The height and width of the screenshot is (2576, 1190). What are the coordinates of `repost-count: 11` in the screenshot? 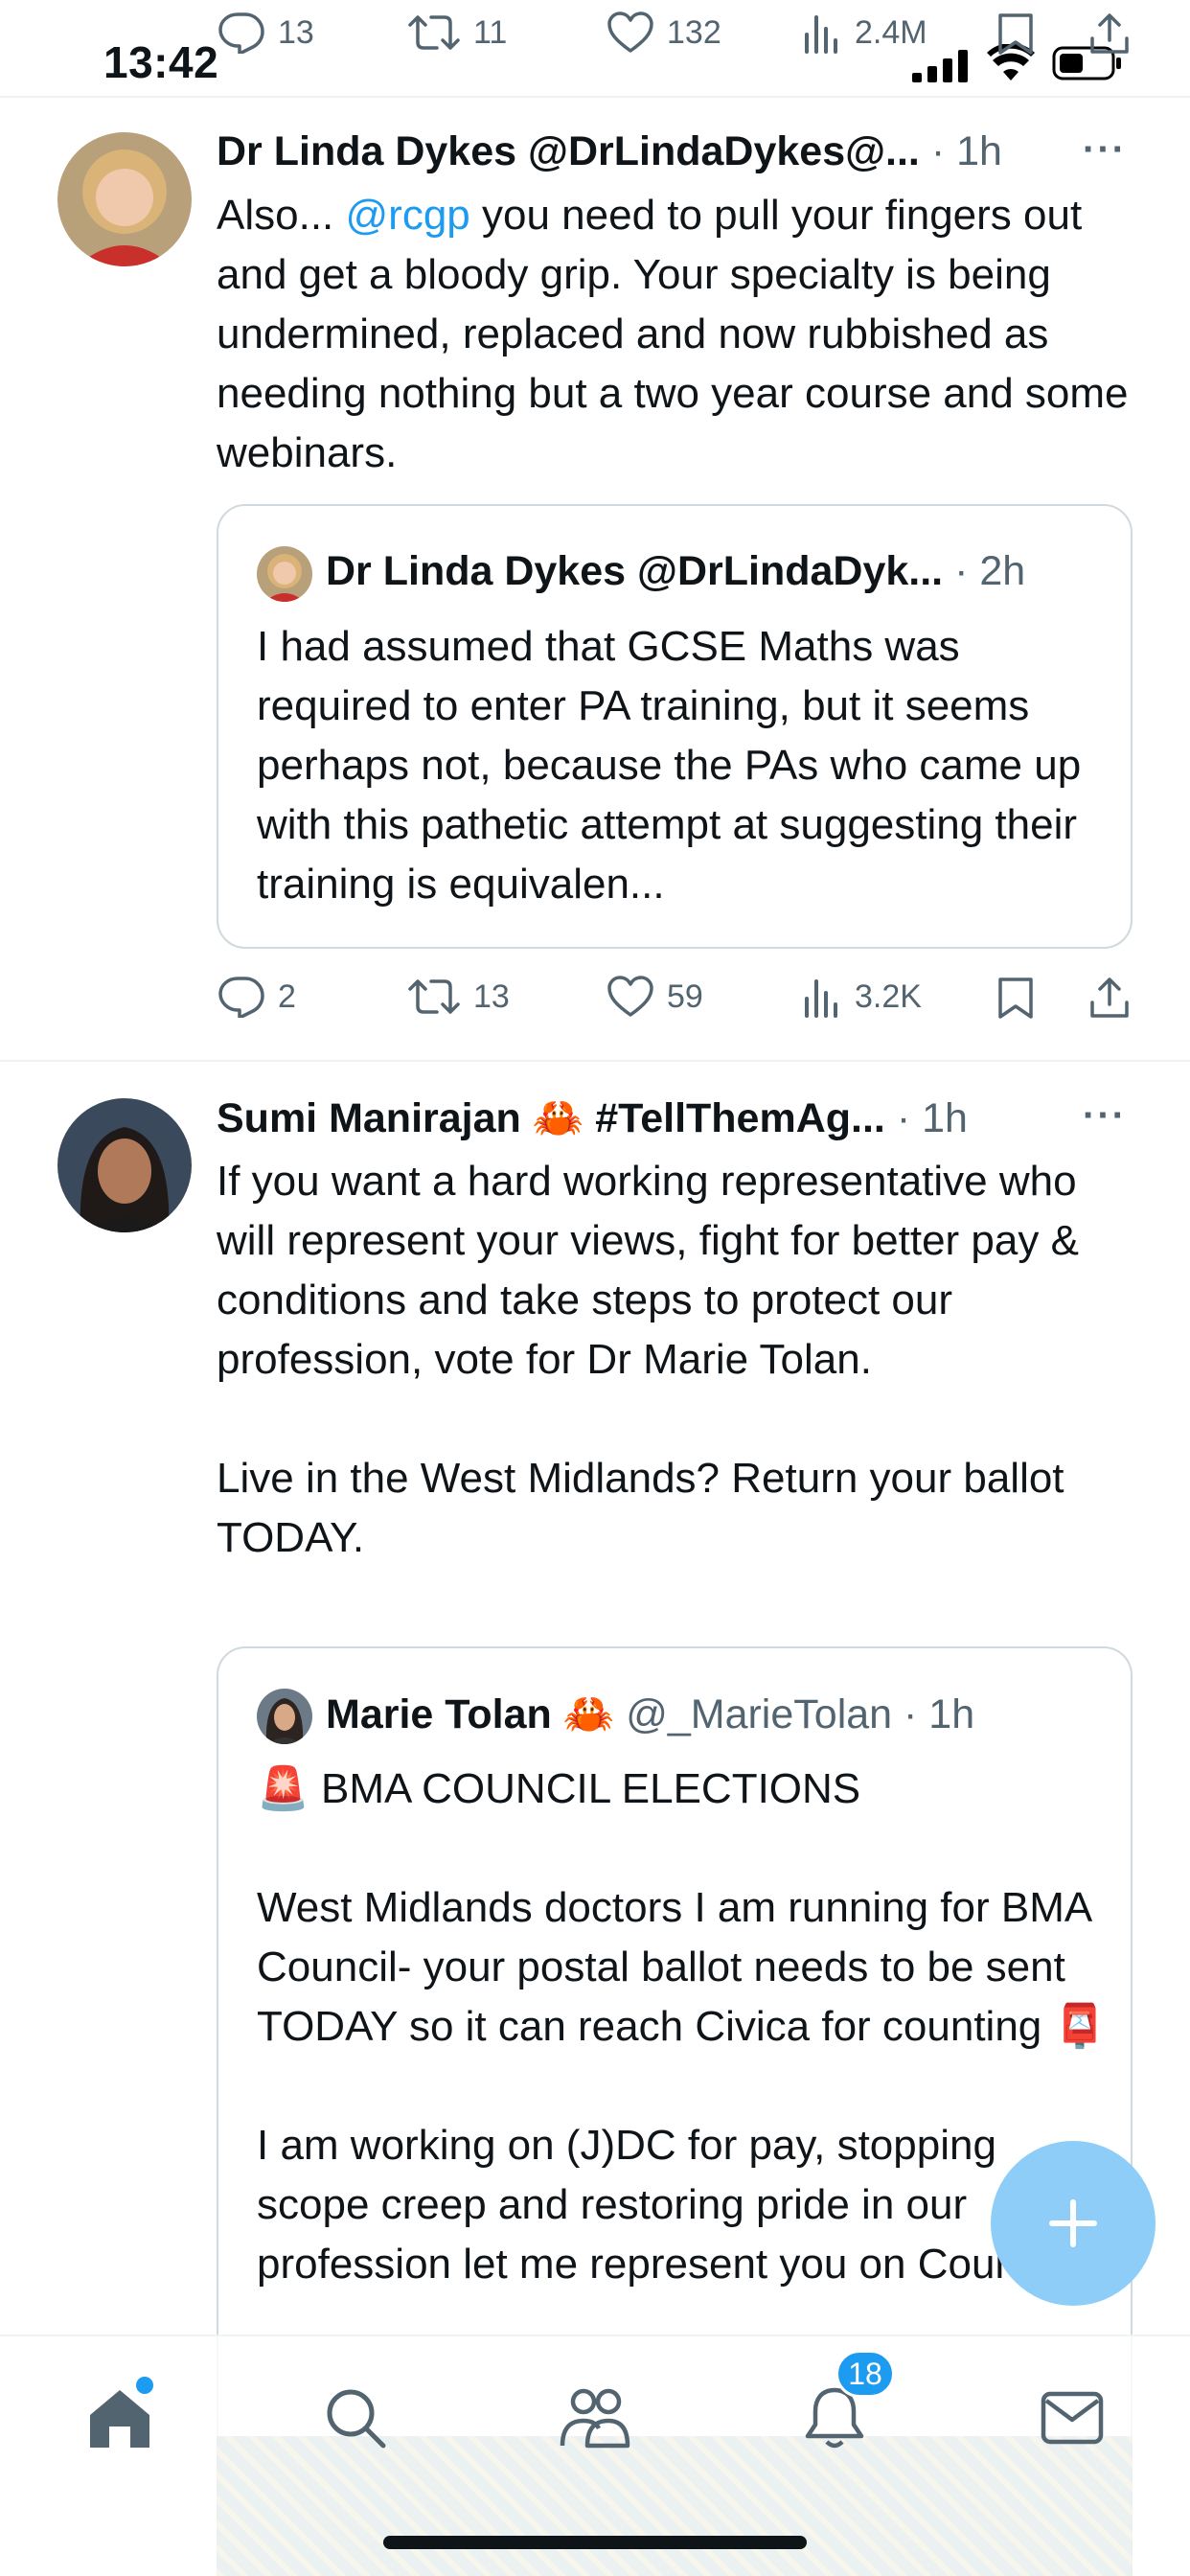 It's located at (491, 32).